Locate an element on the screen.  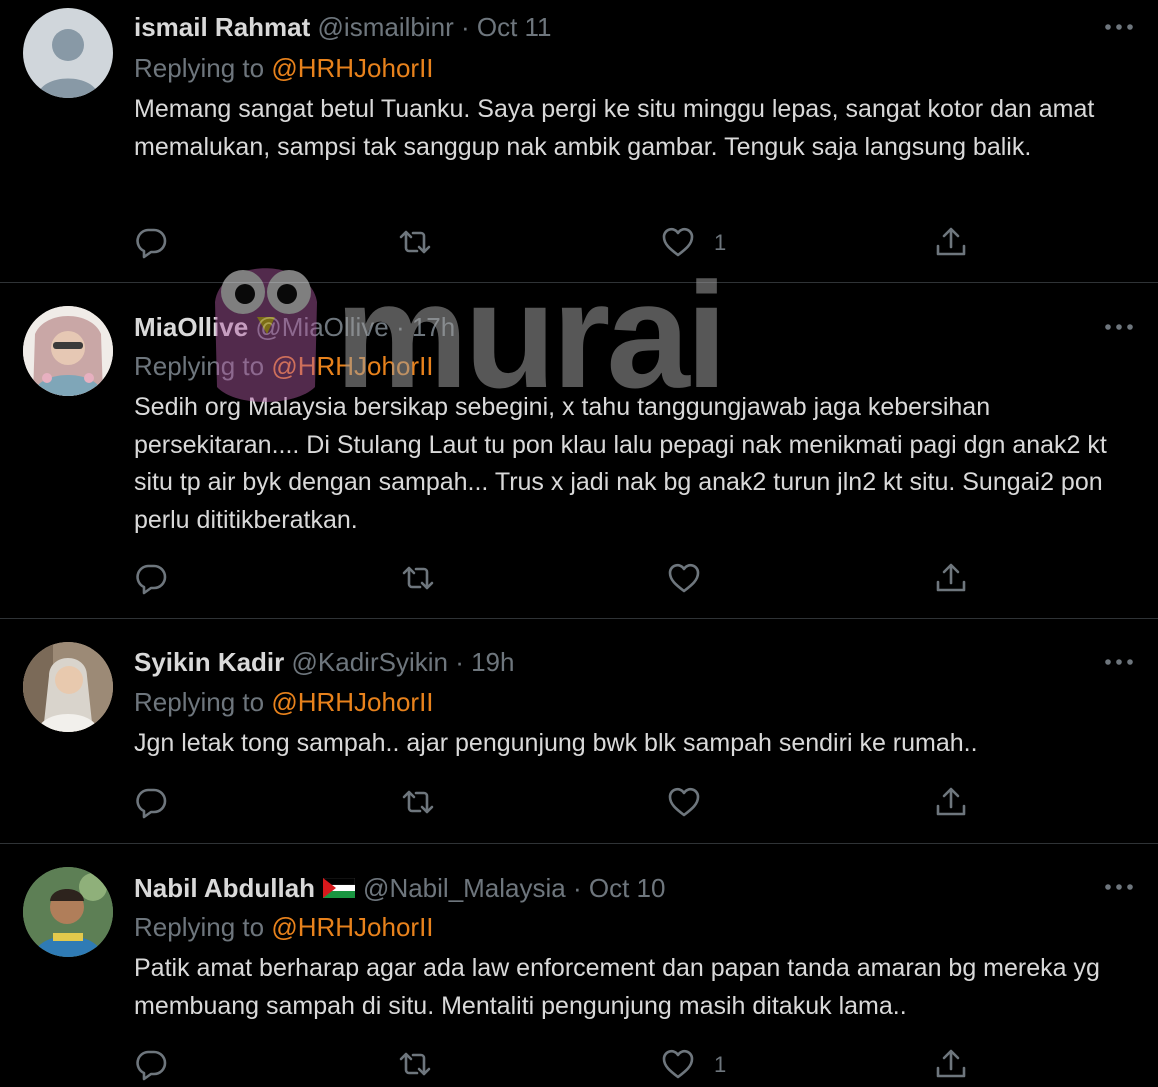
author-handle: @Nabil_Malaysia is located at coordinates (464, 888).